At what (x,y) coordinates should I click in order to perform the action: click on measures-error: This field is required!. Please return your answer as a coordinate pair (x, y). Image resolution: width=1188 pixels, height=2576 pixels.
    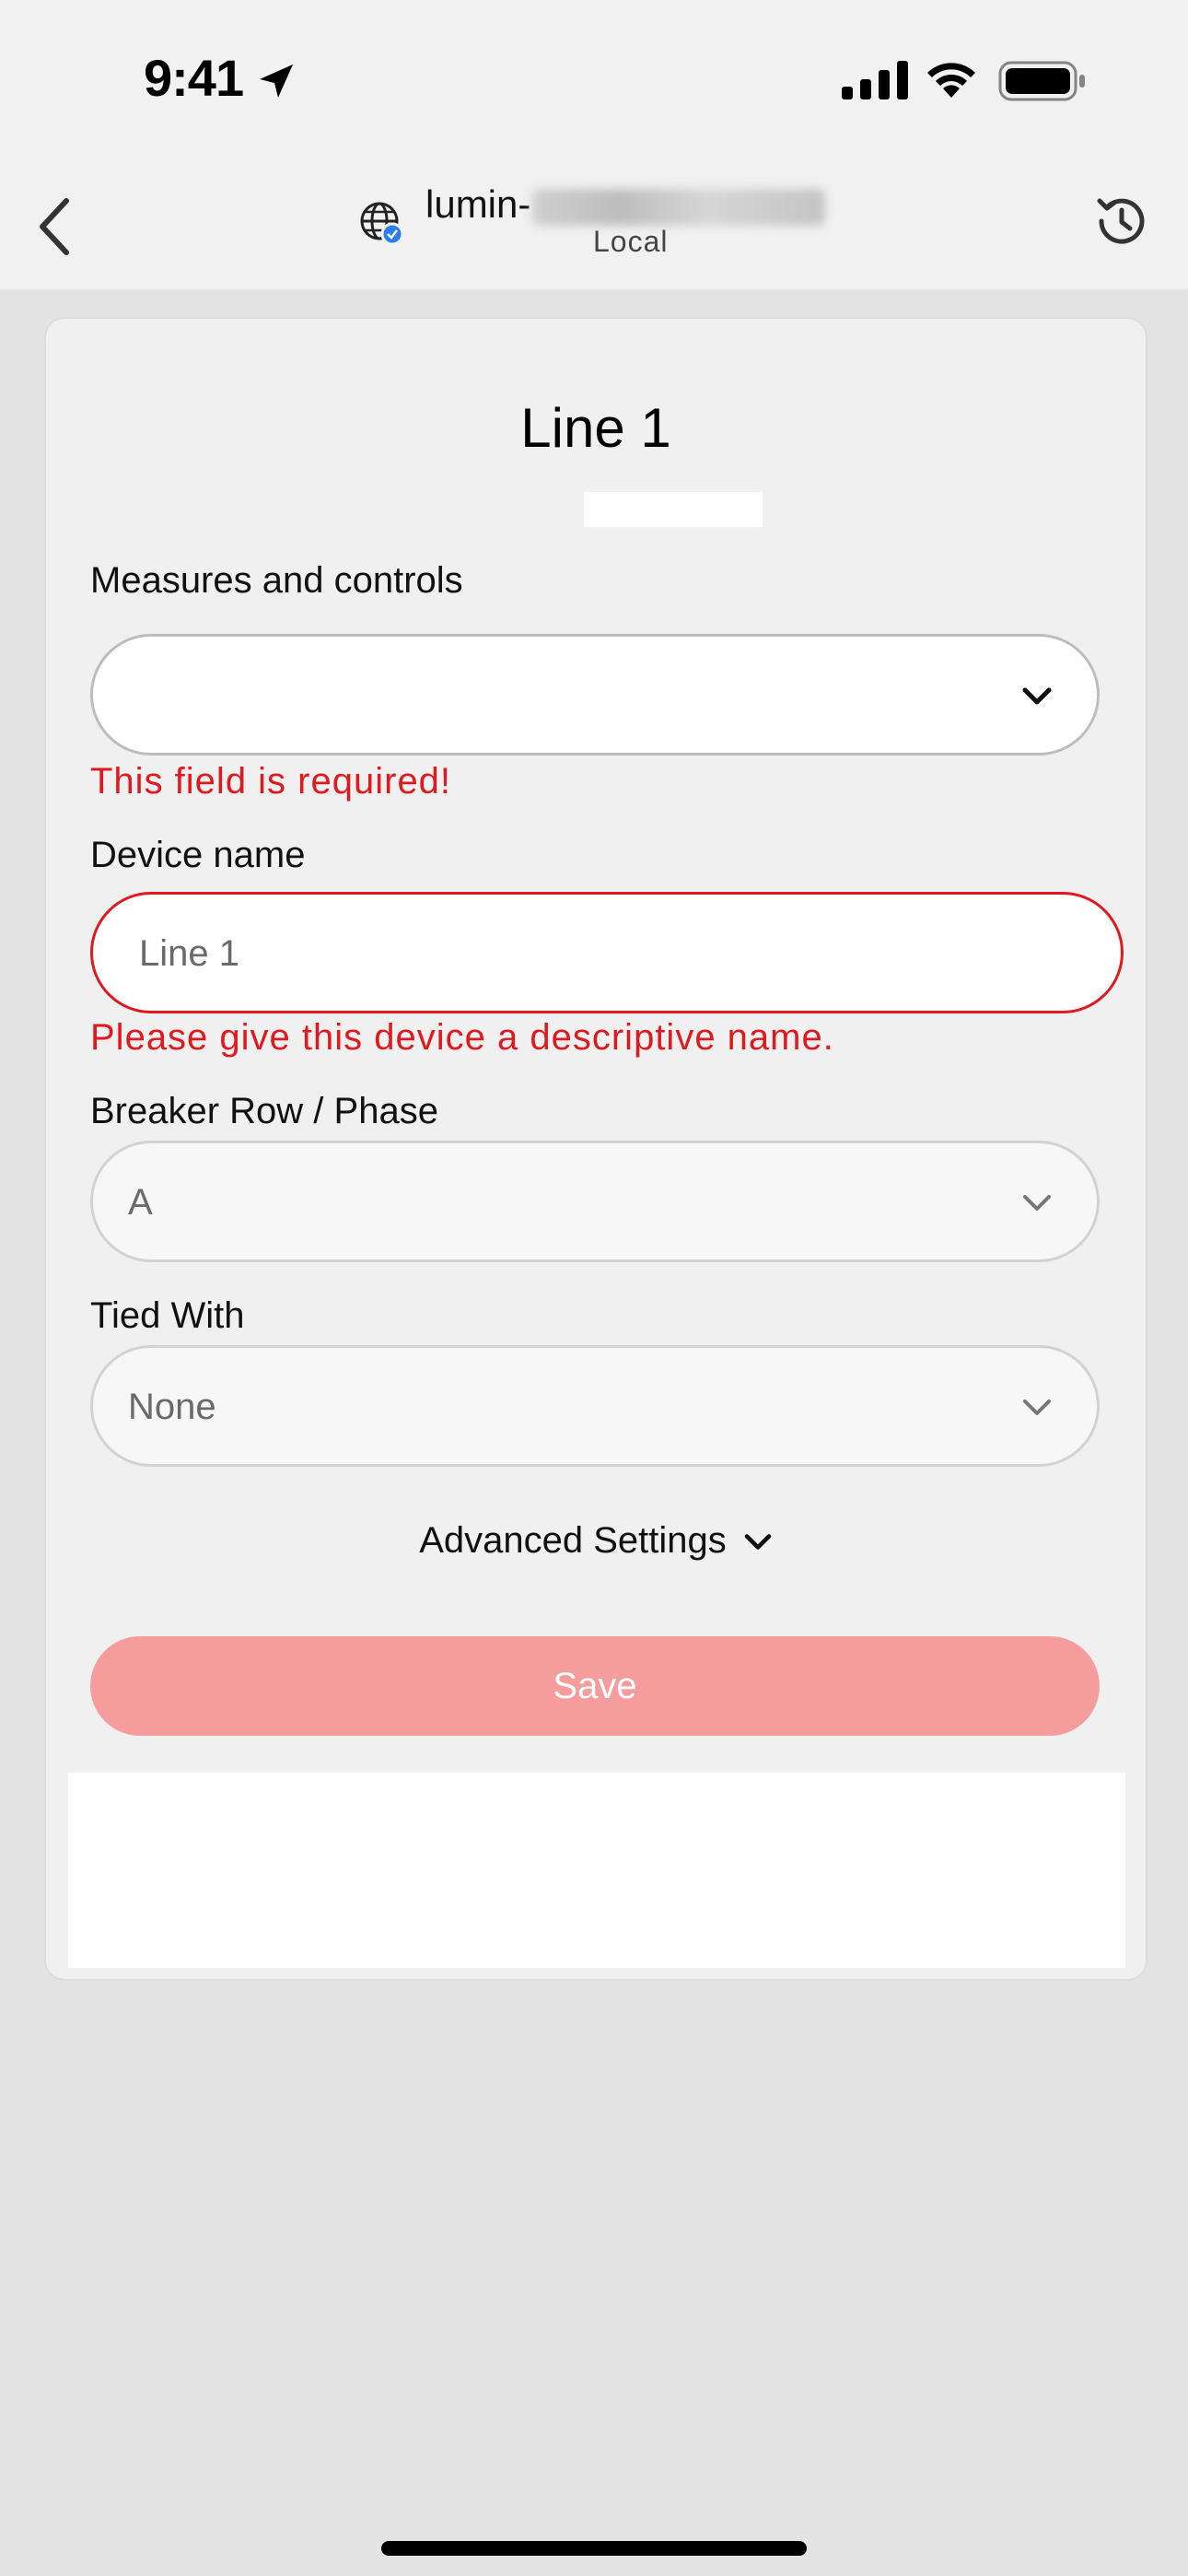
    Looking at the image, I should click on (271, 781).